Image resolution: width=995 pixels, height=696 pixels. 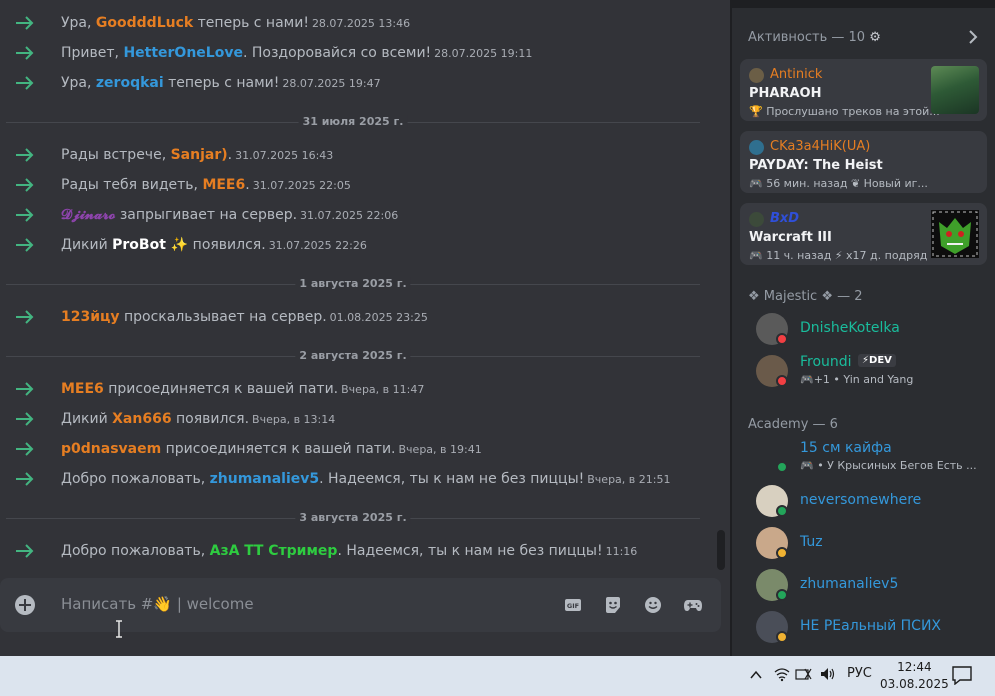 What do you see at coordinates (973, 37) in the screenshot?
I see `chevron-right-icon` at bounding box center [973, 37].